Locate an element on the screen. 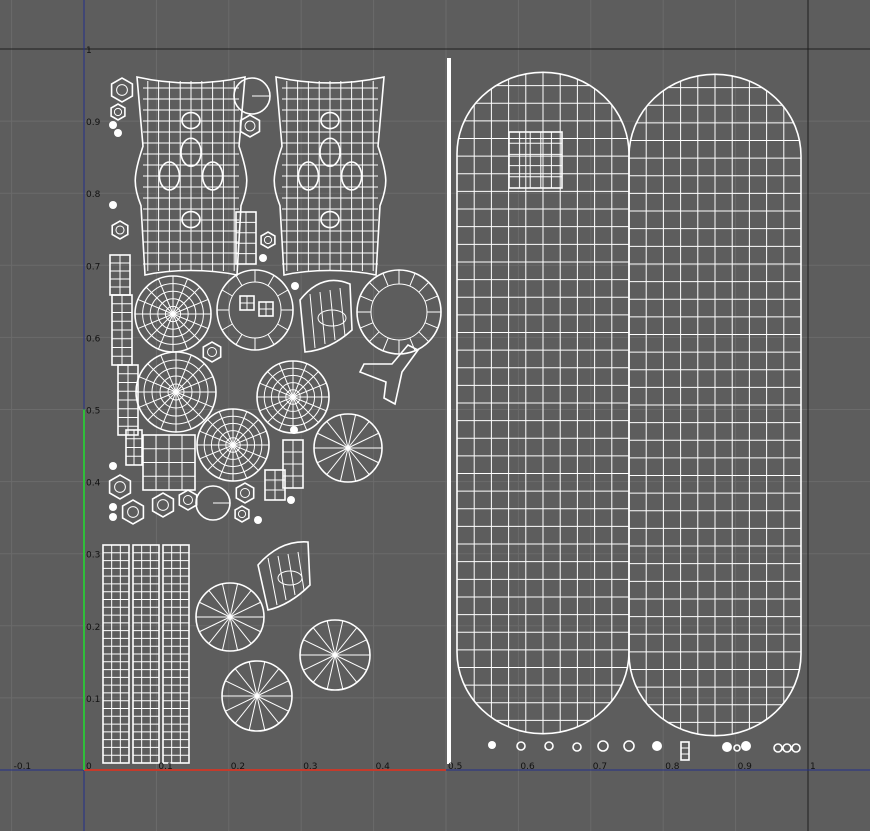 This screenshot has height=831, width=870. uv-shell-tiny-strip is located at coordinates (685, 751).